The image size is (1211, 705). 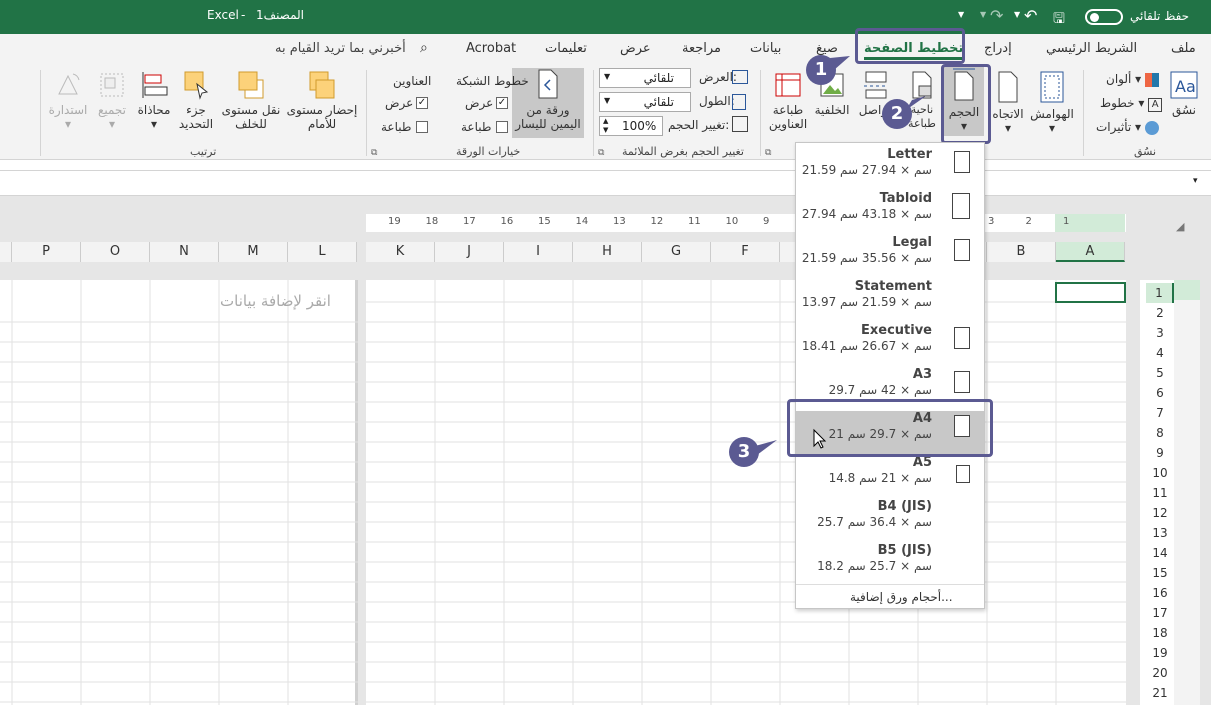 What do you see at coordinates (1008, 102) in the screenshot?
I see `orientation-button: الاتجاه ▾` at bounding box center [1008, 102].